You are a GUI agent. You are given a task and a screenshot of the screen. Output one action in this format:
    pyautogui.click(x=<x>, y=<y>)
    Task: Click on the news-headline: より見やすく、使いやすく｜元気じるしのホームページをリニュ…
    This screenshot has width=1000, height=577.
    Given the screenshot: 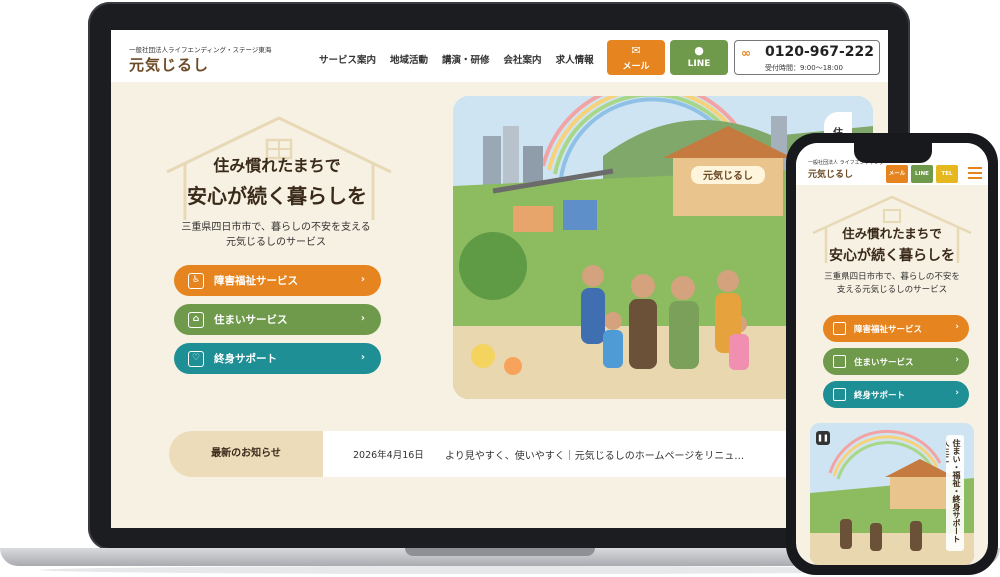 What is the action you would take?
    pyautogui.click(x=594, y=454)
    